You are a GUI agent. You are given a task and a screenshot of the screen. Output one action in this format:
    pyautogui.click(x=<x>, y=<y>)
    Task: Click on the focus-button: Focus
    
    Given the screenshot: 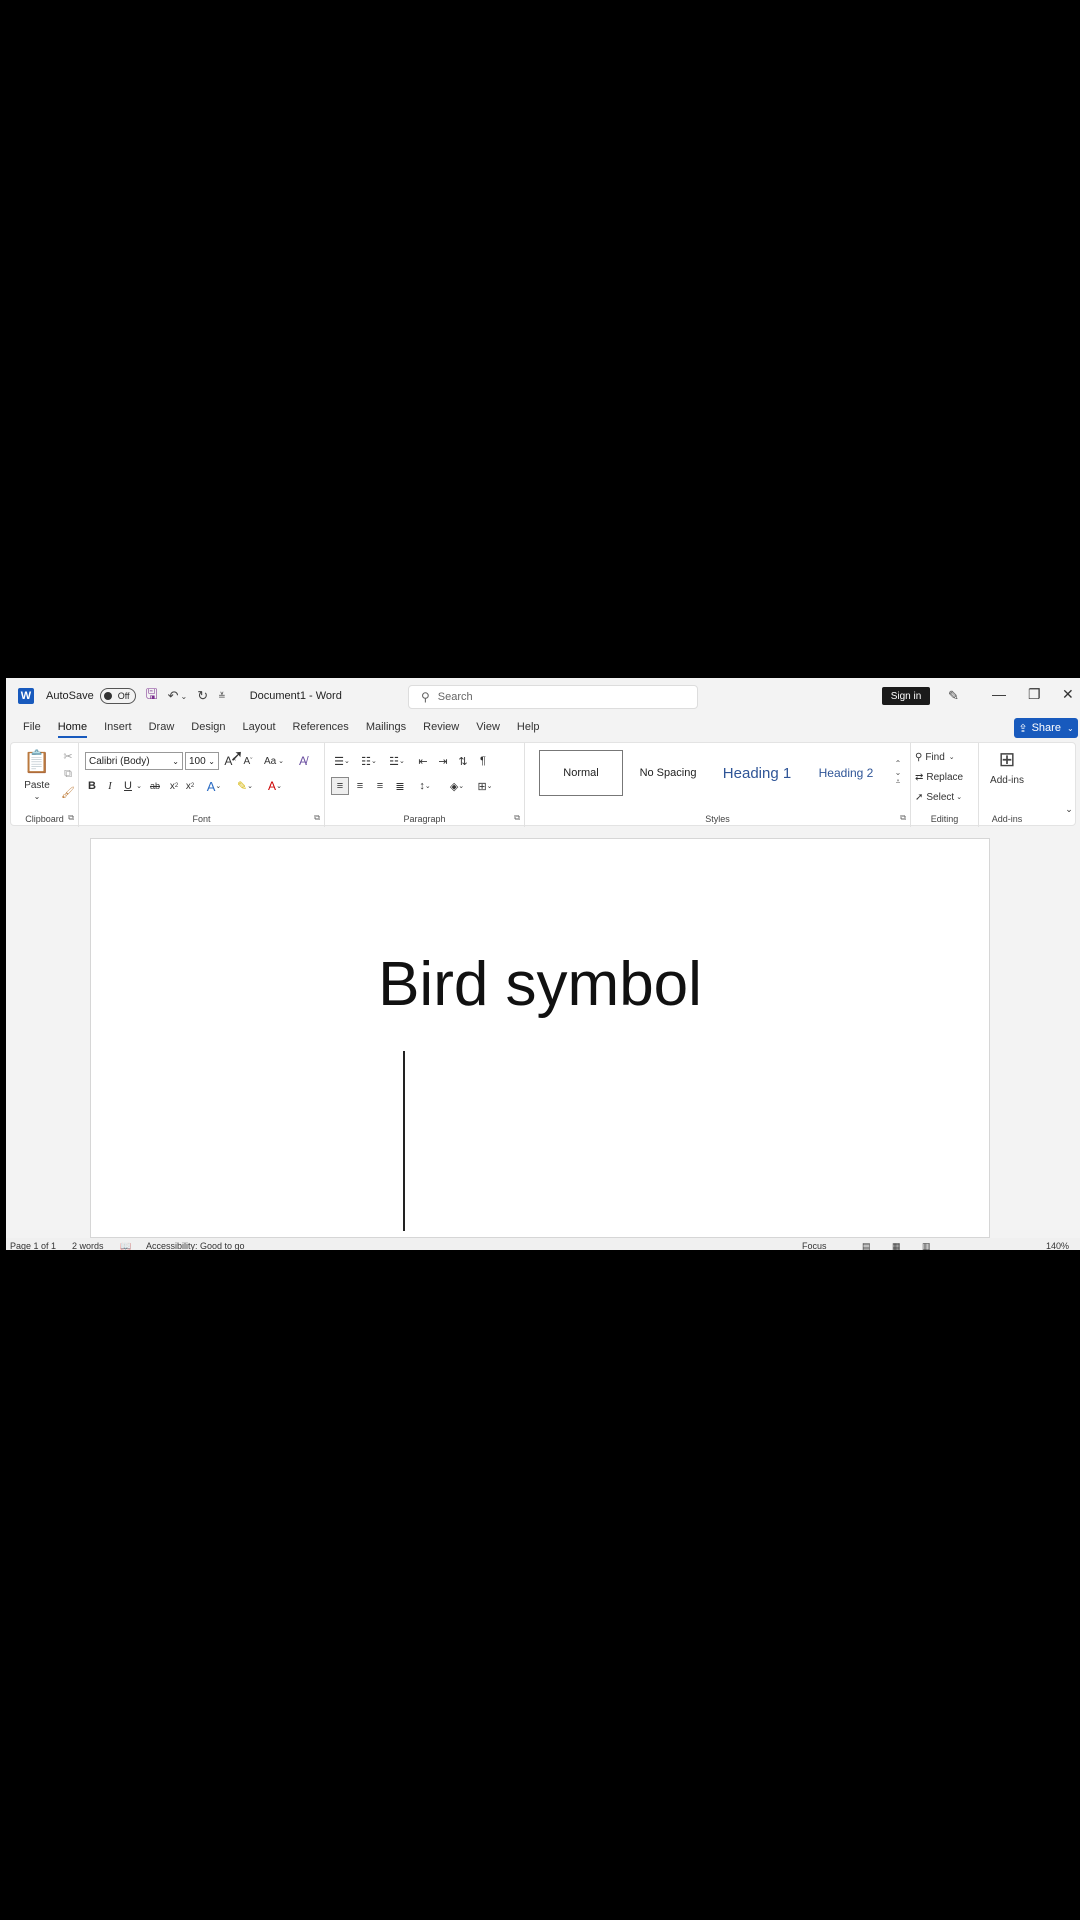 What is the action you would take?
    pyautogui.click(x=814, y=1245)
    